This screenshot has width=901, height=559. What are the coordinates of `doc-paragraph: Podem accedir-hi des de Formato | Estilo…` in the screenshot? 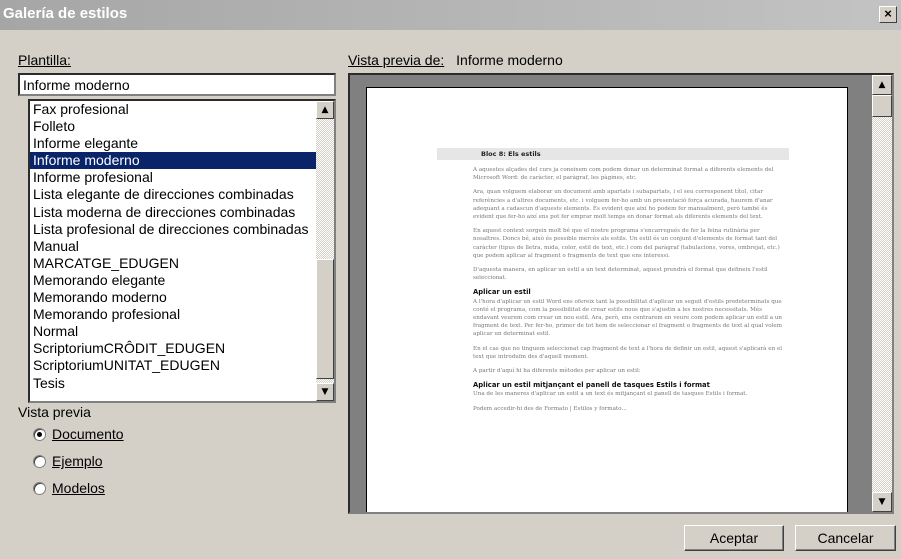 It's located at (550, 408).